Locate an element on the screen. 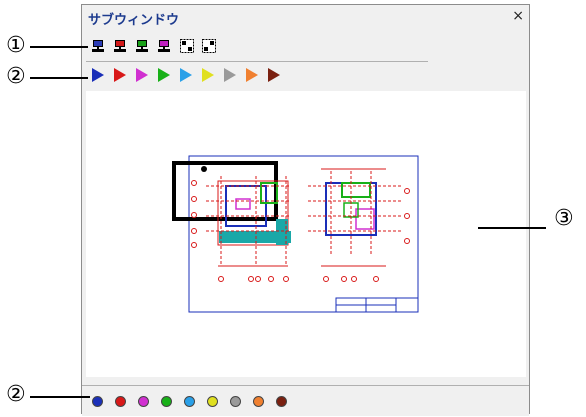  monitor-icon-magenta is located at coordinates (164, 46).